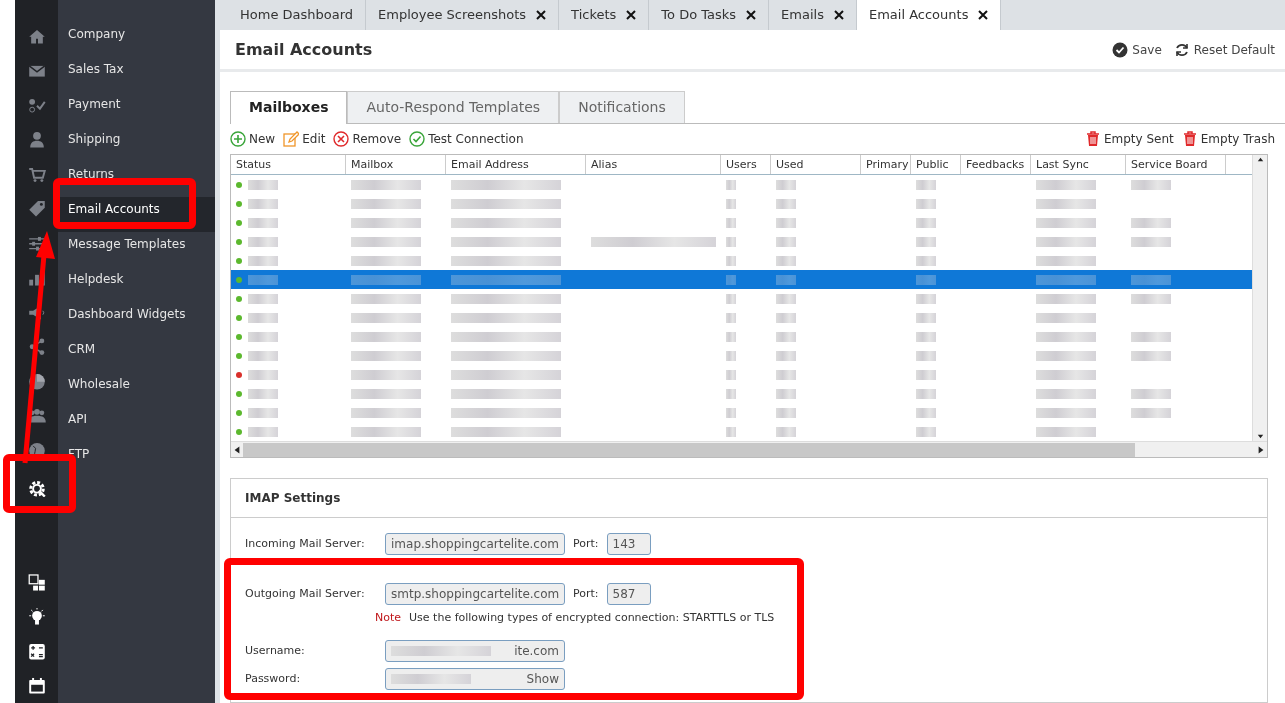 Image resolution: width=1285 pixels, height=703 pixels. I want to click on reset-default-button: Reset Default, so click(1224, 49).